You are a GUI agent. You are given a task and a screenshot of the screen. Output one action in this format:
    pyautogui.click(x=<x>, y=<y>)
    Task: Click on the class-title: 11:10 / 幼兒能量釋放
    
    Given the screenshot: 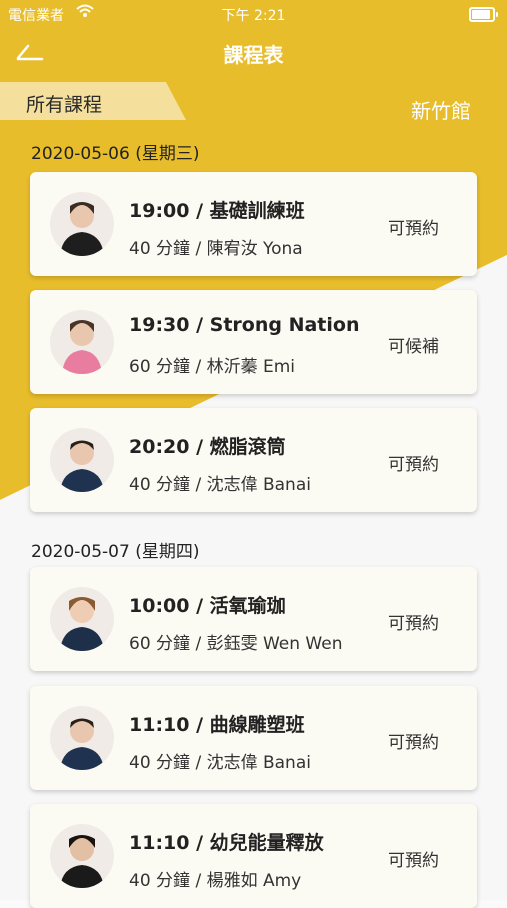 What is the action you would take?
    pyautogui.click(x=226, y=843)
    